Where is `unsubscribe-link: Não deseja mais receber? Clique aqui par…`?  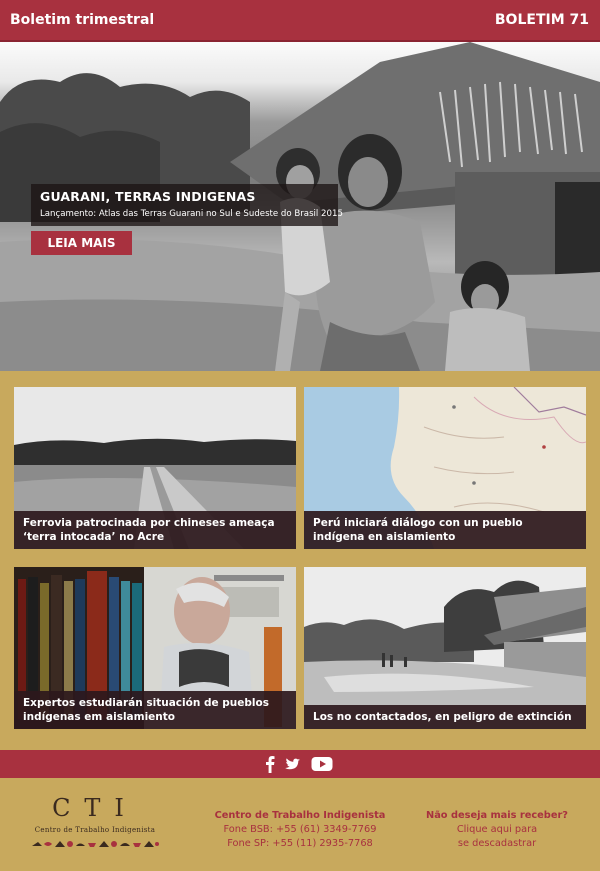 unsubscribe-link: Não deseja mais receber? Clique aqui par… is located at coordinates (497, 830).